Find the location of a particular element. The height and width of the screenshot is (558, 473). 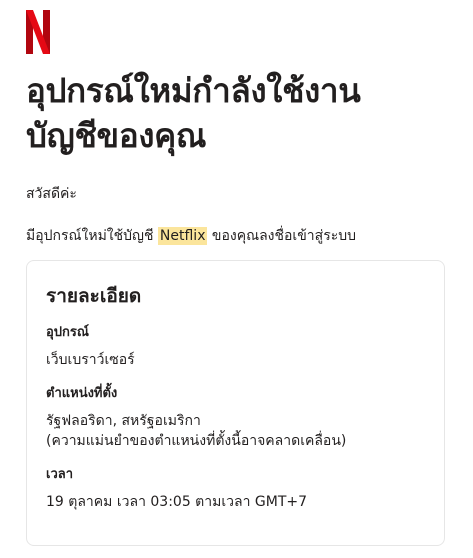

device-field: อุปกรณ์ เว็บเบราว์เซอร์ is located at coordinates (235, 347).